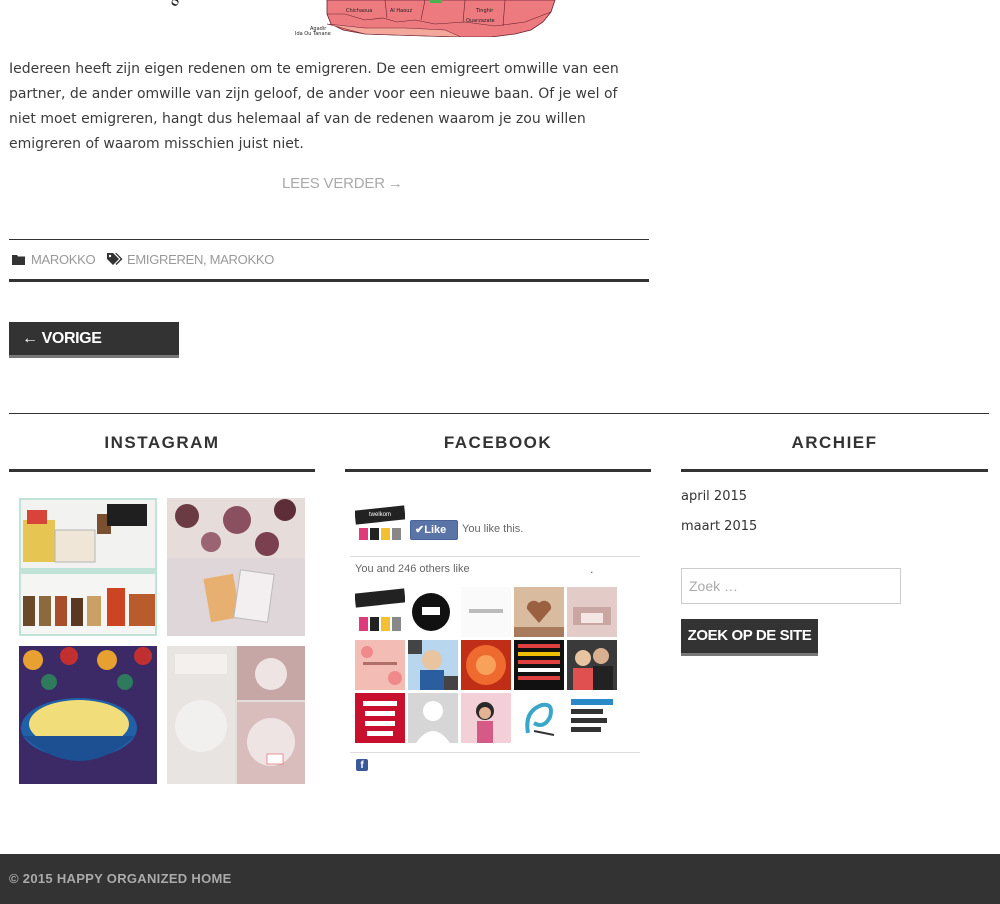 Image resolution: width=1000 pixels, height=904 pixels. I want to click on map-town-label: Al Haouz, so click(401, 11).